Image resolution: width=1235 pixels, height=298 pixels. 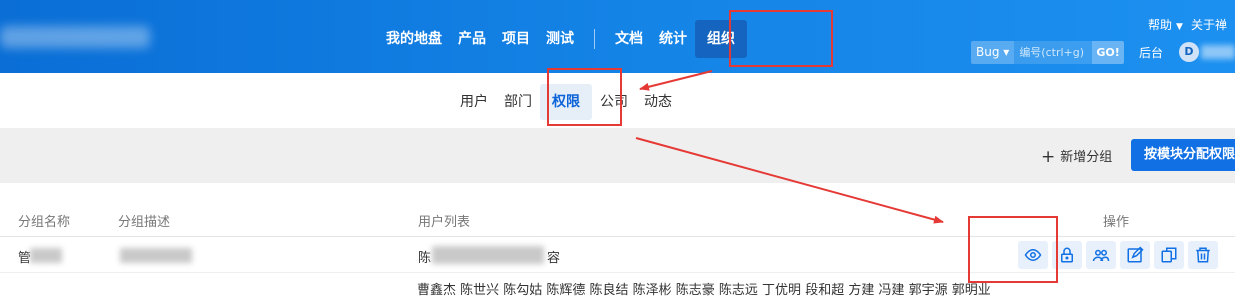 I want to click on annotation-box-permissions, so click(x=584, y=97).